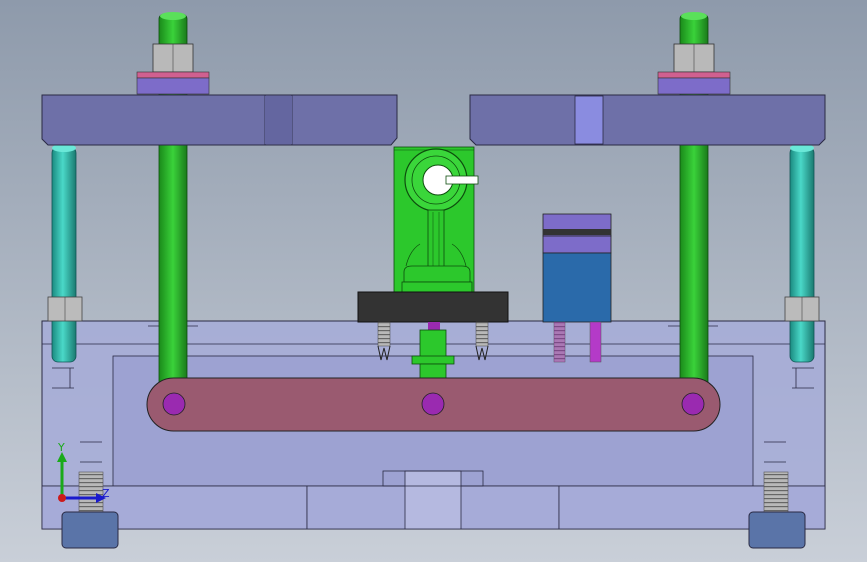  What do you see at coordinates (694, 86) in the screenshot?
I see `washer-purple-right` at bounding box center [694, 86].